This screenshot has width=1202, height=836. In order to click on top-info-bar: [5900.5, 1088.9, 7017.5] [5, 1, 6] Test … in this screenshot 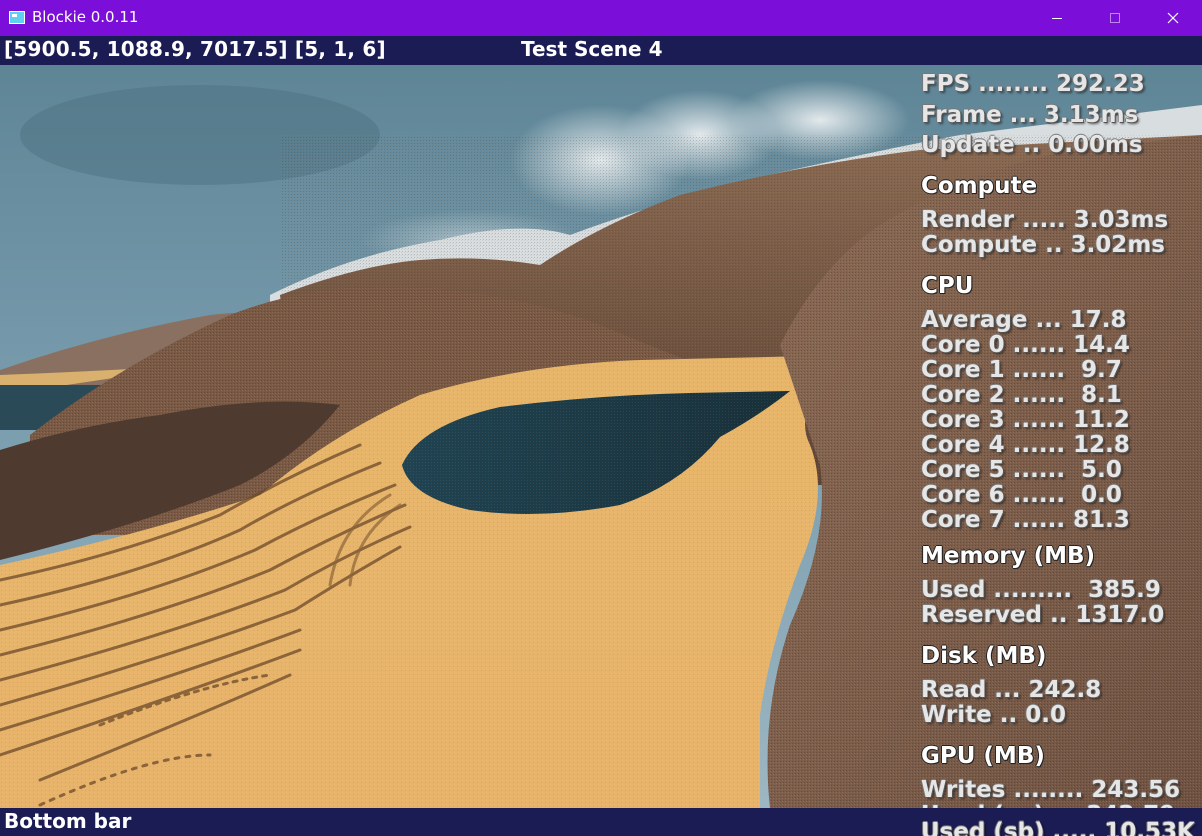, I will do `click(601, 50)`.